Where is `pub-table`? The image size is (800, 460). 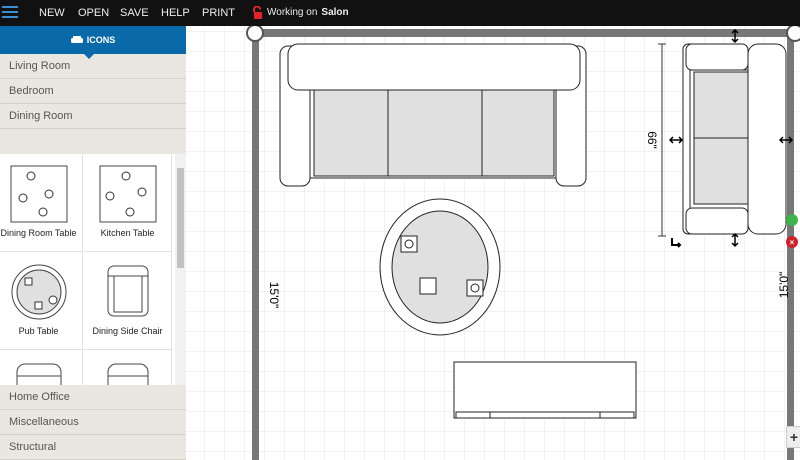 pub-table is located at coordinates (440, 267).